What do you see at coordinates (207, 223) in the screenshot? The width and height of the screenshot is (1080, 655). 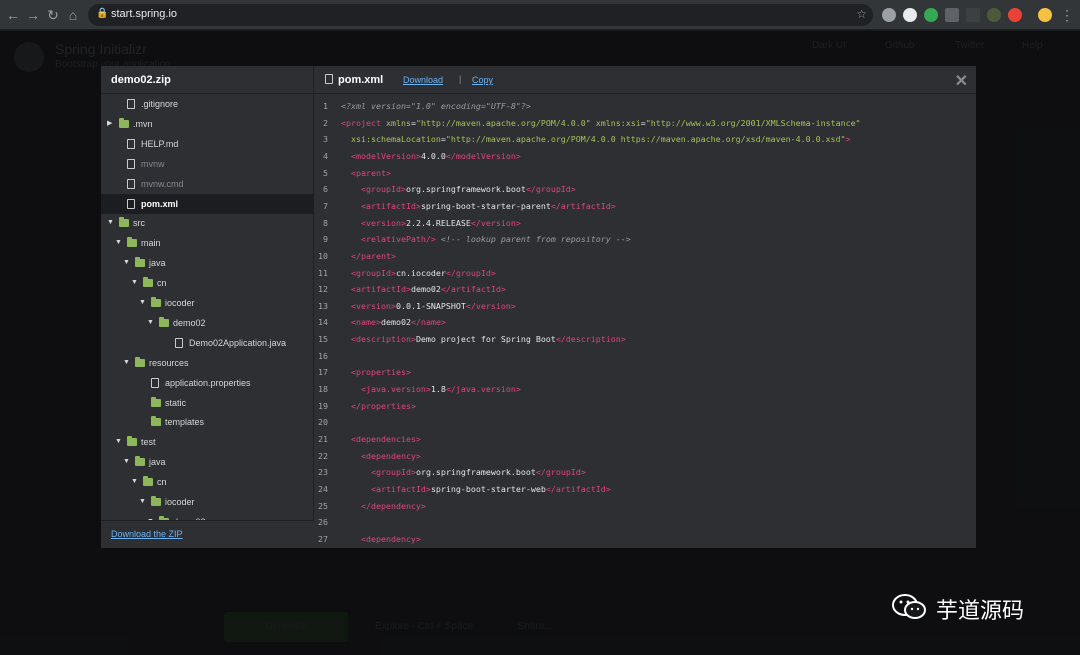 I see `tree-folder: ▼ src` at bounding box center [207, 223].